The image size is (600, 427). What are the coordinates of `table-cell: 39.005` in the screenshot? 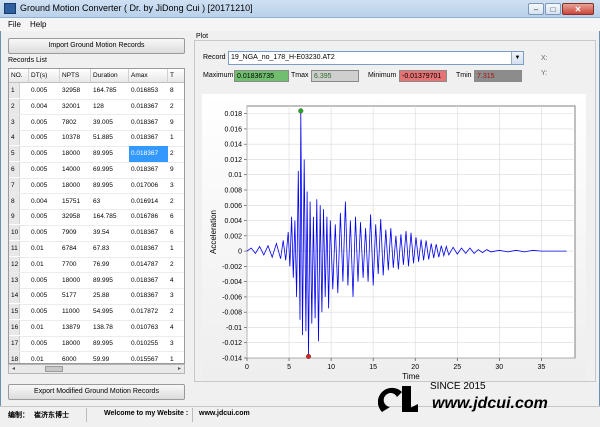 It's located at (110, 123).